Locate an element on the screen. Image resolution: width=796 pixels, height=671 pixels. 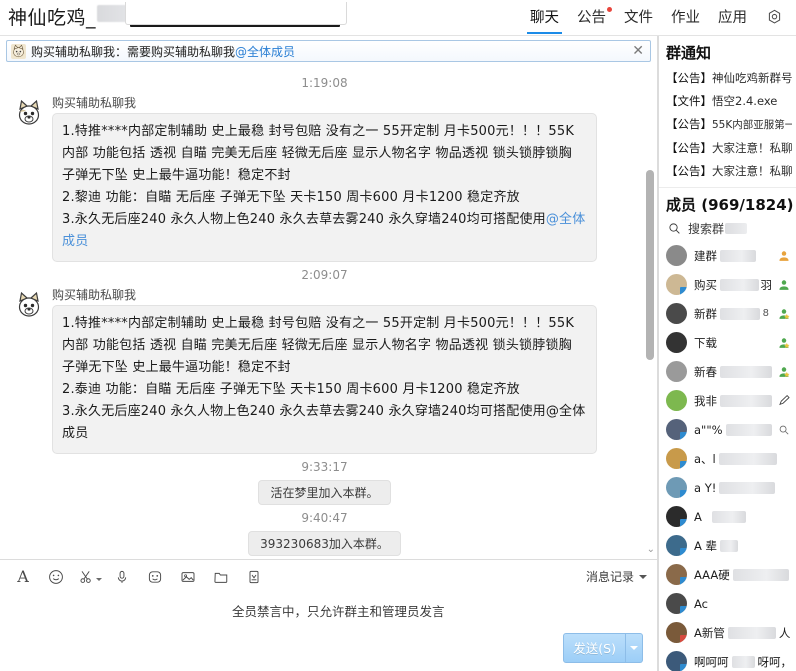
member-name: a Y! is located at coordinates (743, 488).